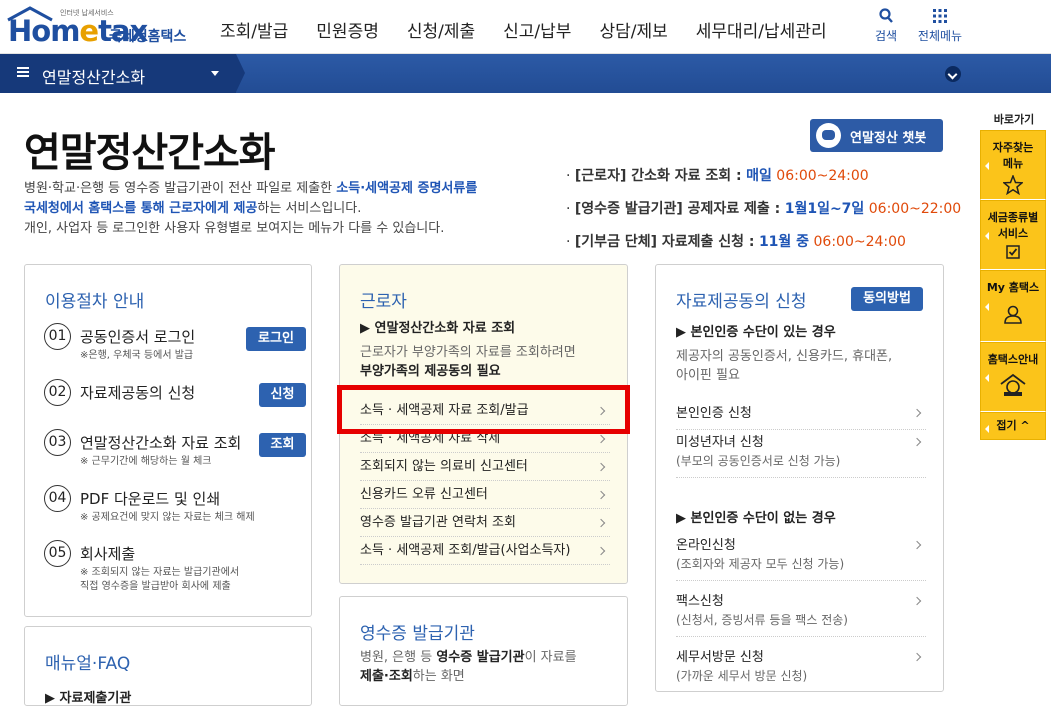  I want to click on consent-section-no-auth: ▶ 본인인증 수단이 없는 경우, so click(756, 518).